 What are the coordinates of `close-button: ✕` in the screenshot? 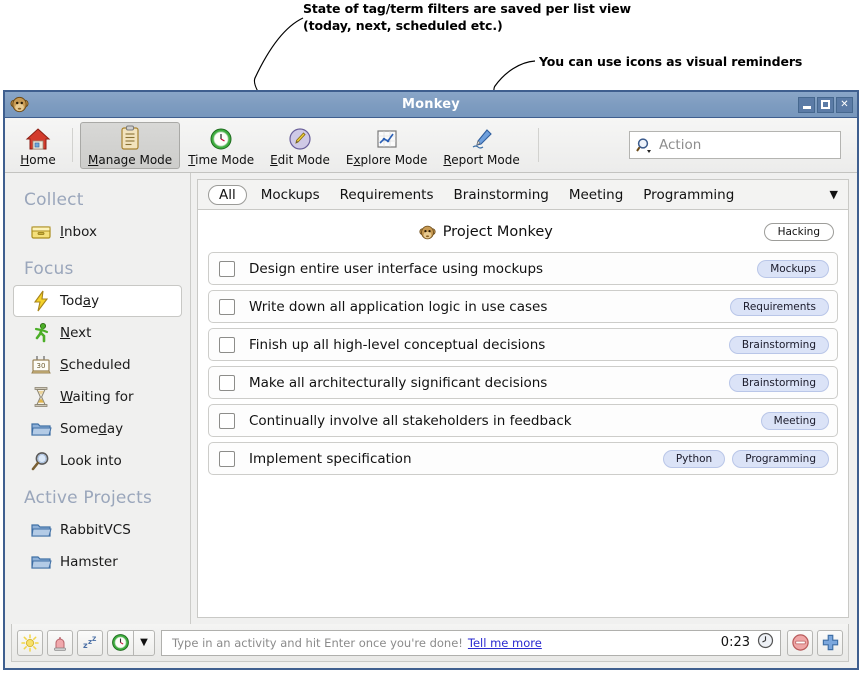 It's located at (844, 104).